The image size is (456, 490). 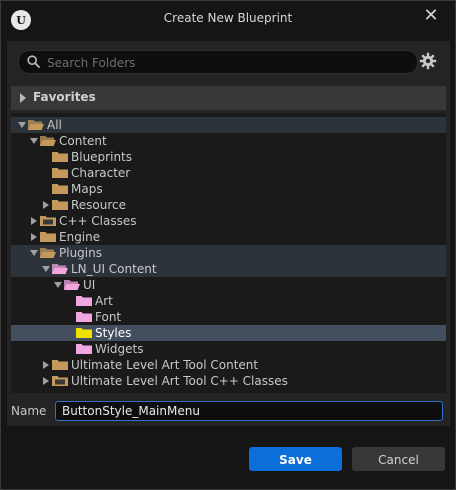 I want to click on folder-tree-row: Ultimate Level Art Tool C++ Classes, so click(x=228, y=381).